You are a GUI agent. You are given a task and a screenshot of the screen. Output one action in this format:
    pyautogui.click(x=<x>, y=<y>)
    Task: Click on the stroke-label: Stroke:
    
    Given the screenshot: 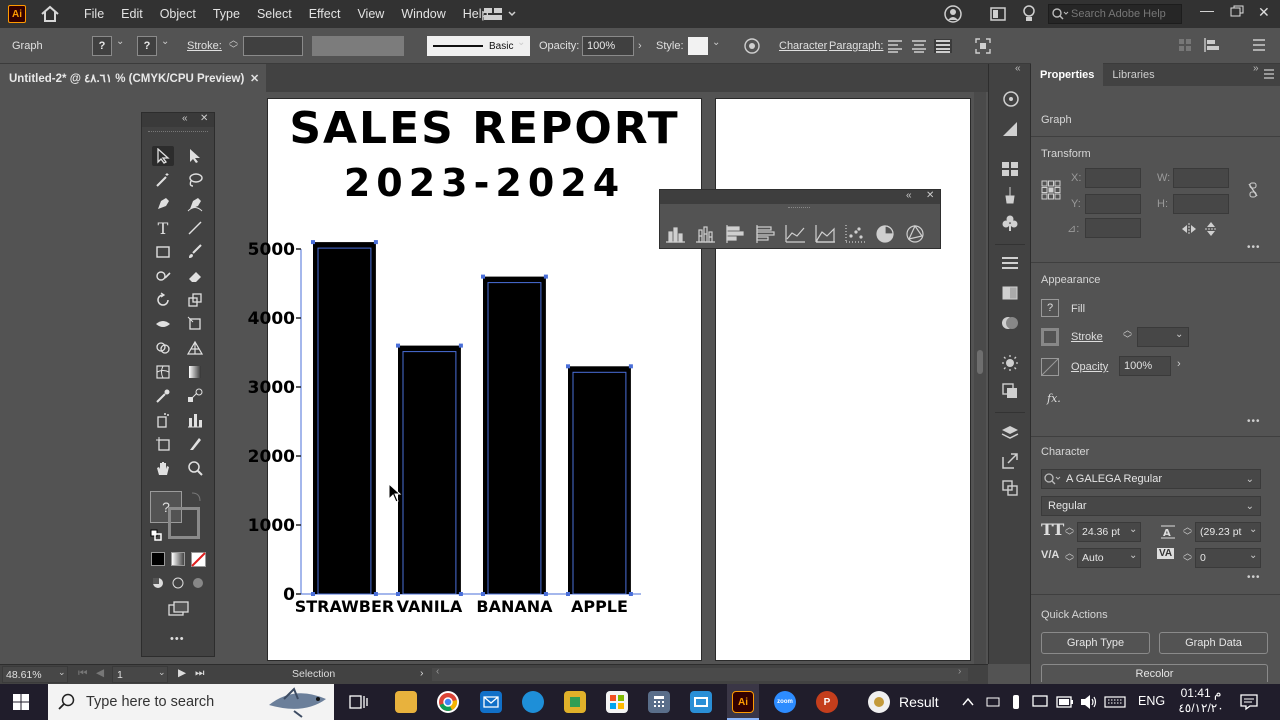 What is the action you would take?
    pyautogui.click(x=204, y=46)
    